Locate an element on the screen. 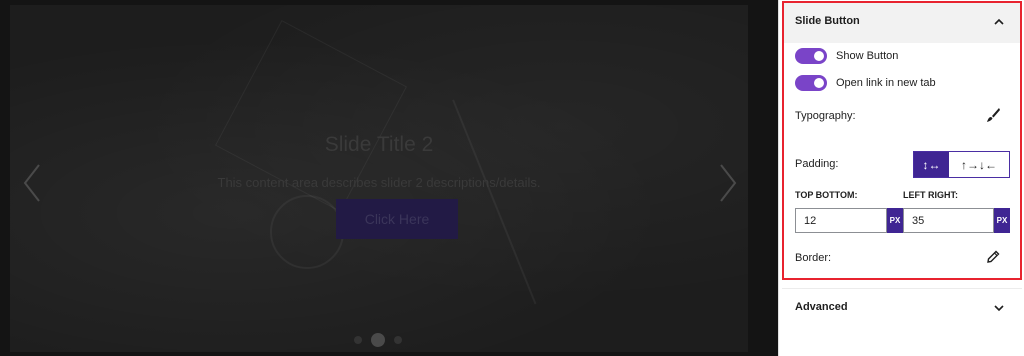 The image size is (1024, 356). border-label: Border: is located at coordinates (813, 258).